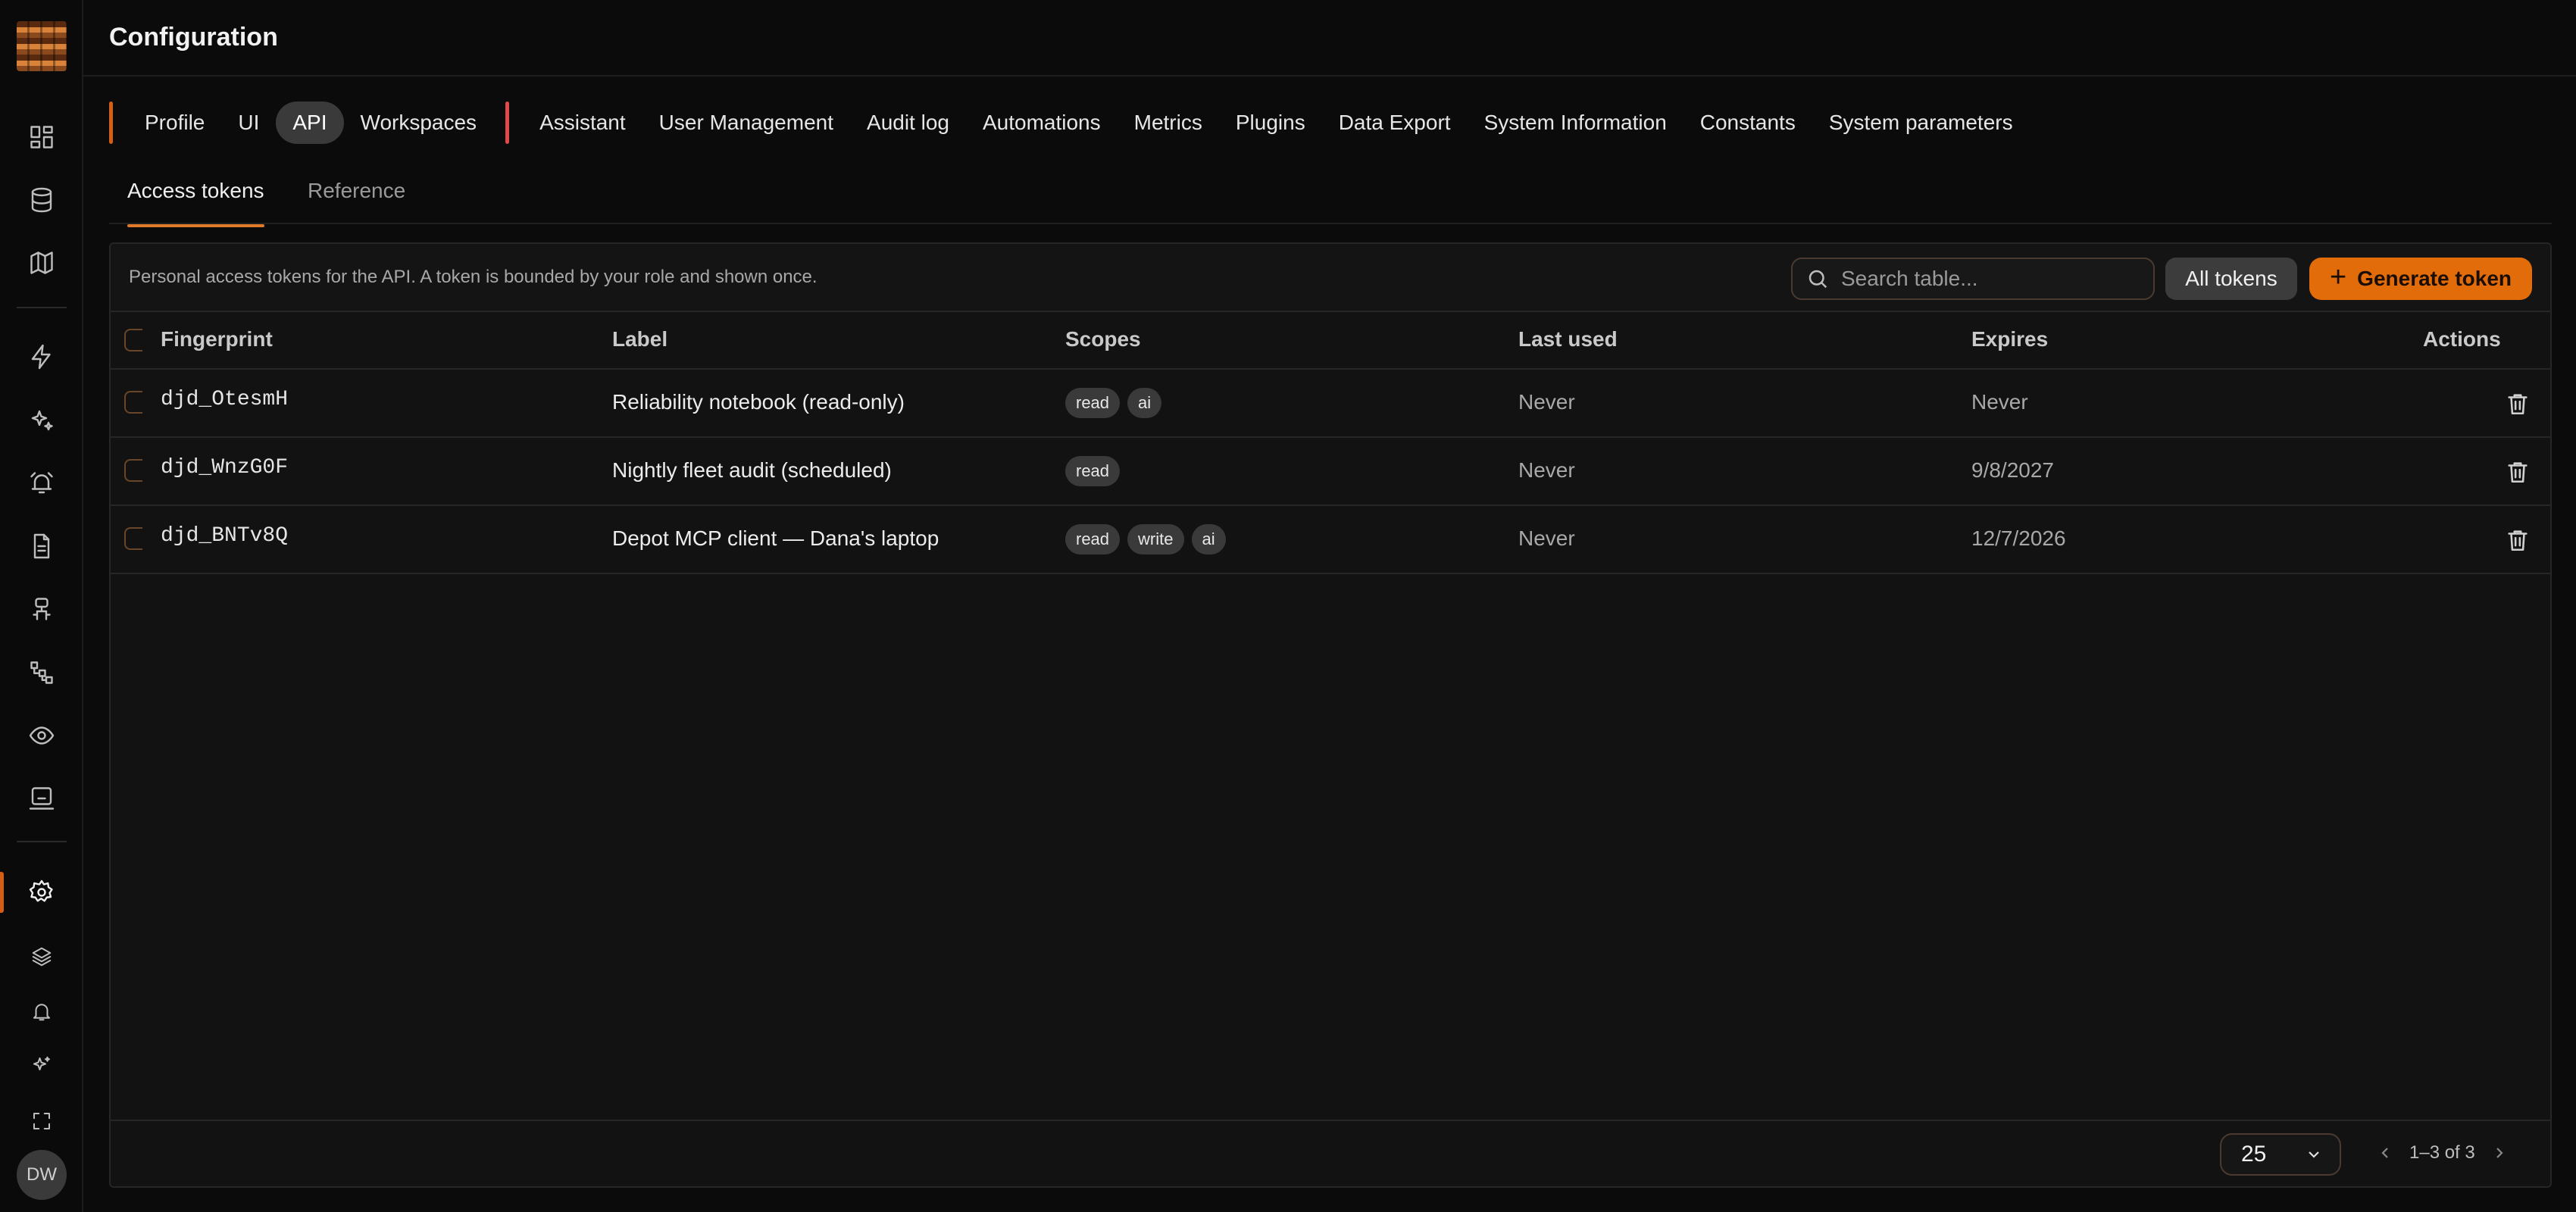 The width and height of the screenshot is (2576, 1212). What do you see at coordinates (1748, 123) in the screenshot?
I see `tab-constants: Constants` at bounding box center [1748, 123].